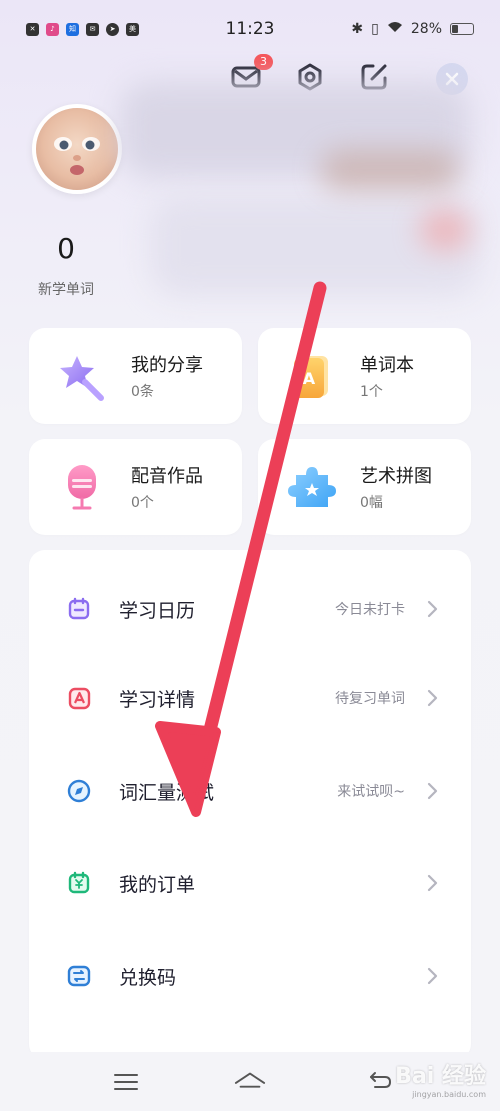  What do you see at coordinates (79, 791) in the screenshot?
I see `compass-icon` at bounding box center [79, 791].